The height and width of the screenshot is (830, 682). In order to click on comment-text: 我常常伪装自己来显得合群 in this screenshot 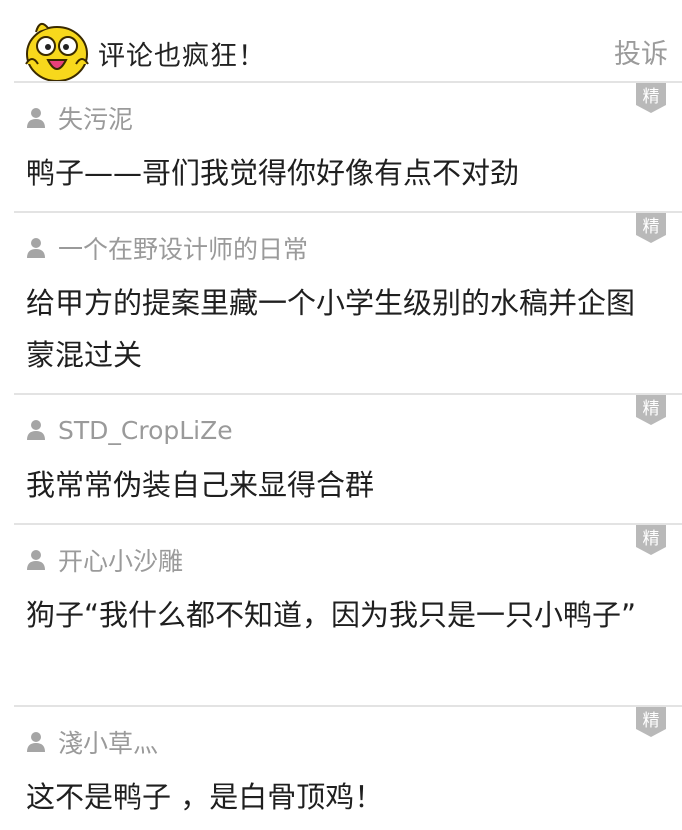, I will do `click(200, 485)`.